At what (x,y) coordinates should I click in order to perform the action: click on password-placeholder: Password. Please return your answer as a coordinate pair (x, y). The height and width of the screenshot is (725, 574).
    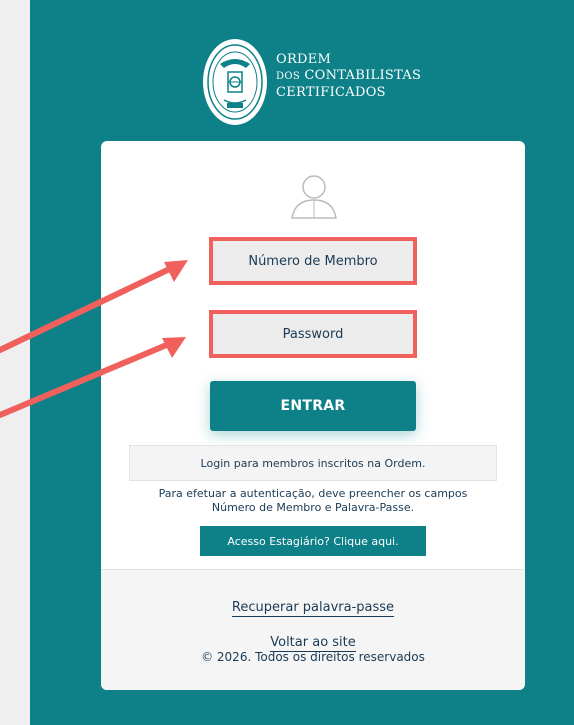
    Looking at the image, I should click on (313, 334).